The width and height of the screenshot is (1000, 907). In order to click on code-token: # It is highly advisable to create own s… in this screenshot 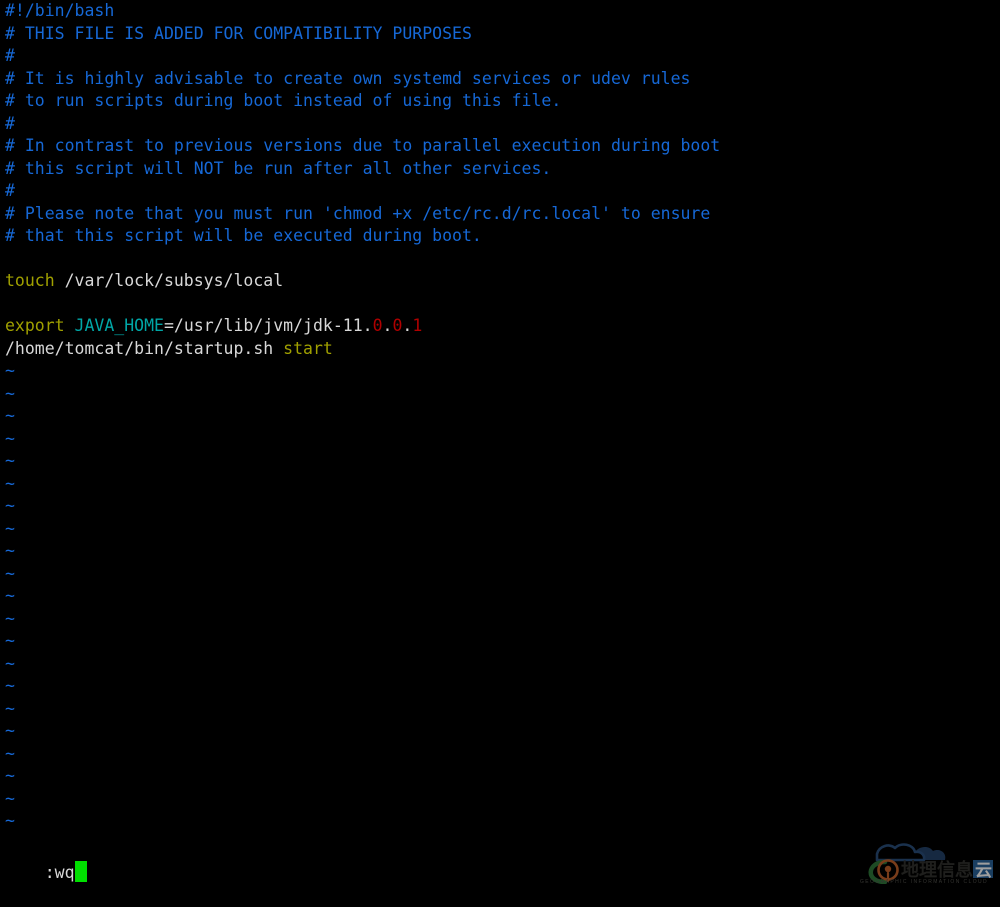, I will do `click(348, 78)`.